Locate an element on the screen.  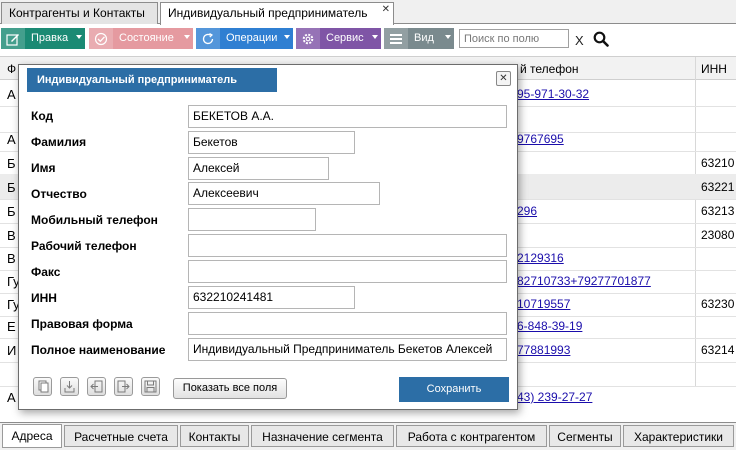
tab-contractor-work: Работа с контрагентом is located at coordinates (471, 436).